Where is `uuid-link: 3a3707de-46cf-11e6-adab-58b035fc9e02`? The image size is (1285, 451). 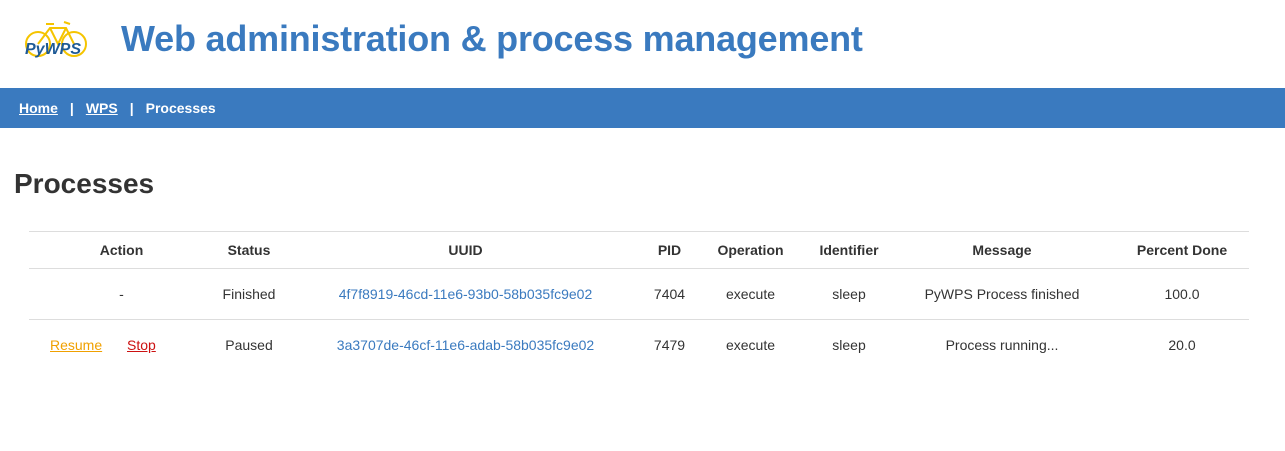
uuid-link: 3a3707de-46cf-11e6-adab-58b035fc9e02 is located at coordinates (465, 345).